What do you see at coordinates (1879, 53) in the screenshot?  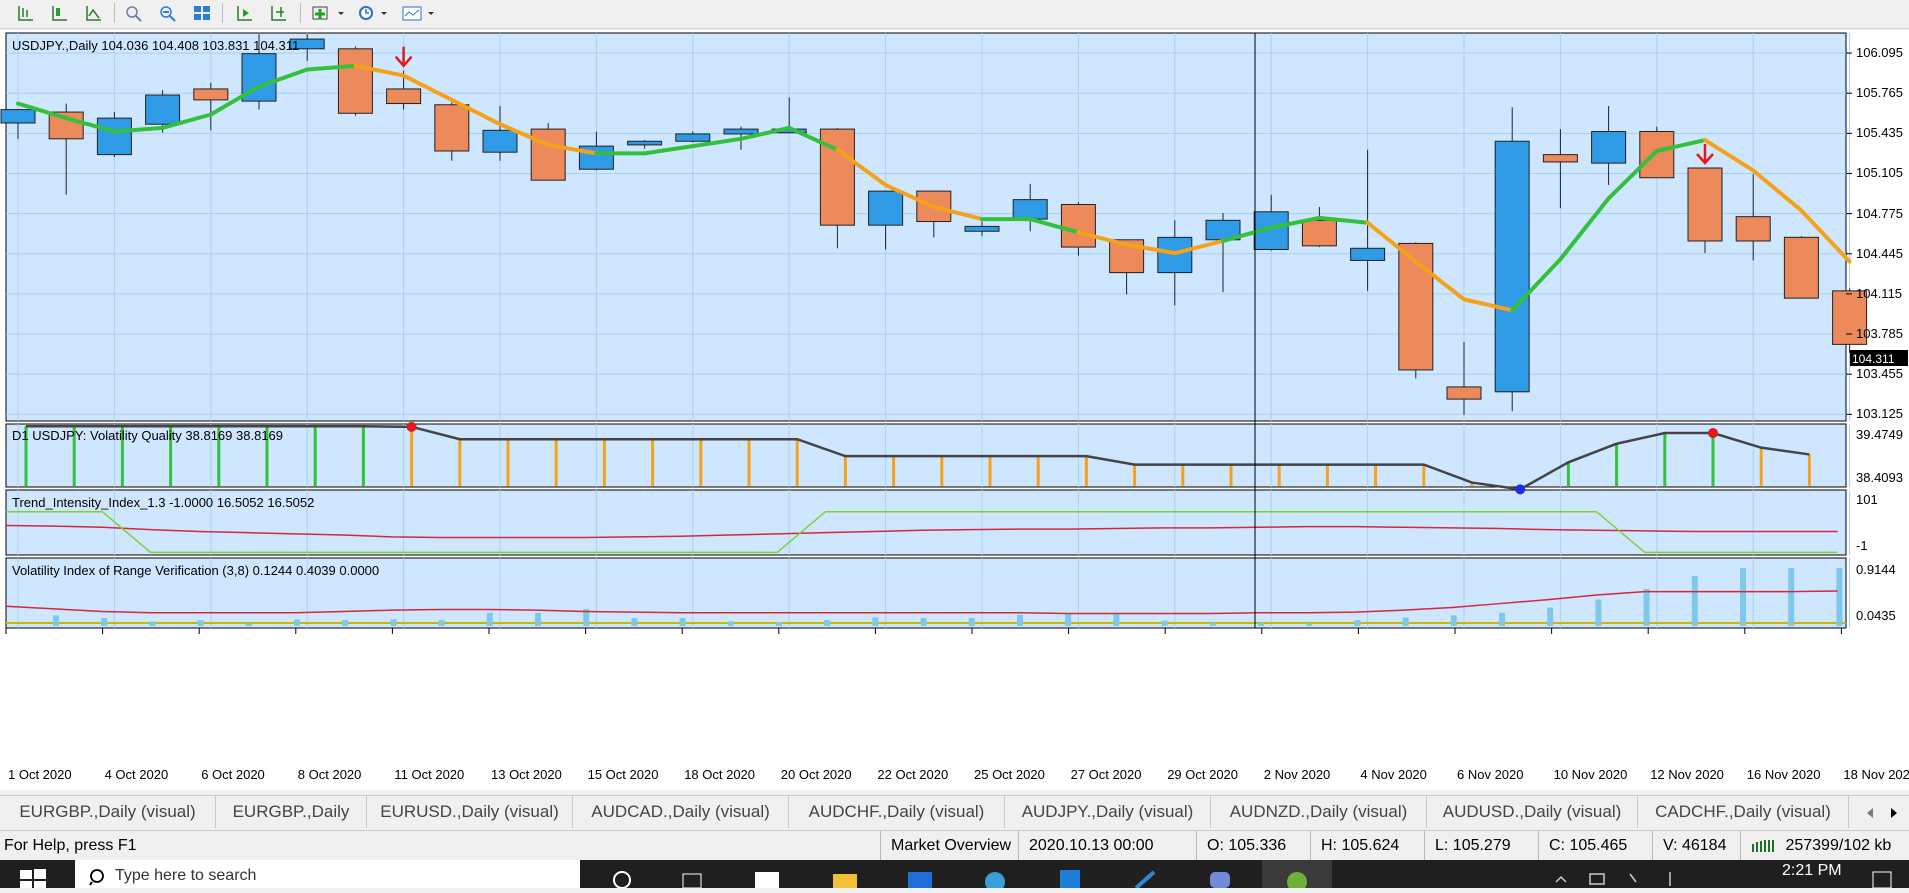 I see `price-tick-label: 106.095` at bounding box center [1879, 53].